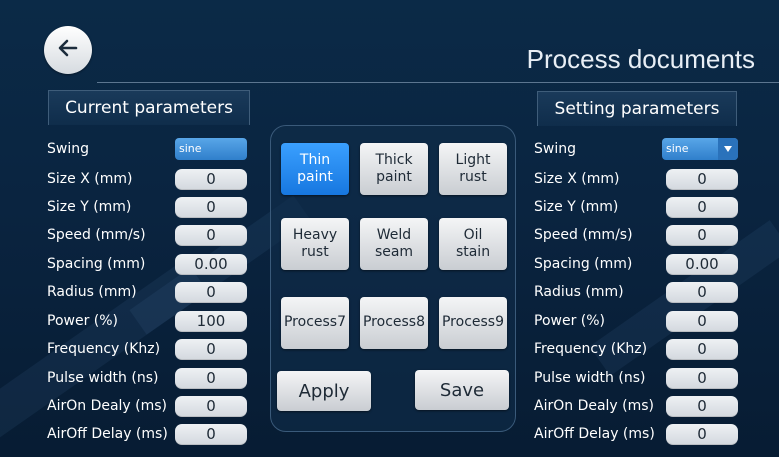 The image size is (779, 457). What do you see at coordinates (702, 434) in the screenshot?
I see `setting-air-off-delay-input: 0` at bounding box center [702, 434].